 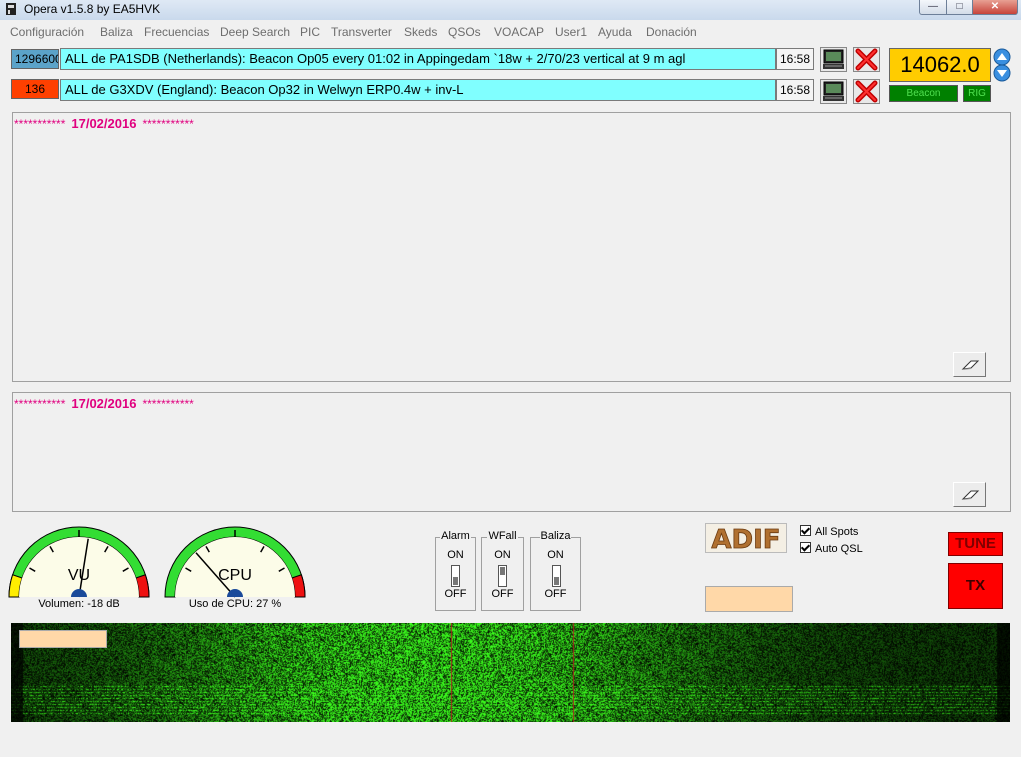 What do you see at coordinates (502, 536) in the screenshot?
I see `wfall-switch-label: WFall` at bounding box center [502, 536].